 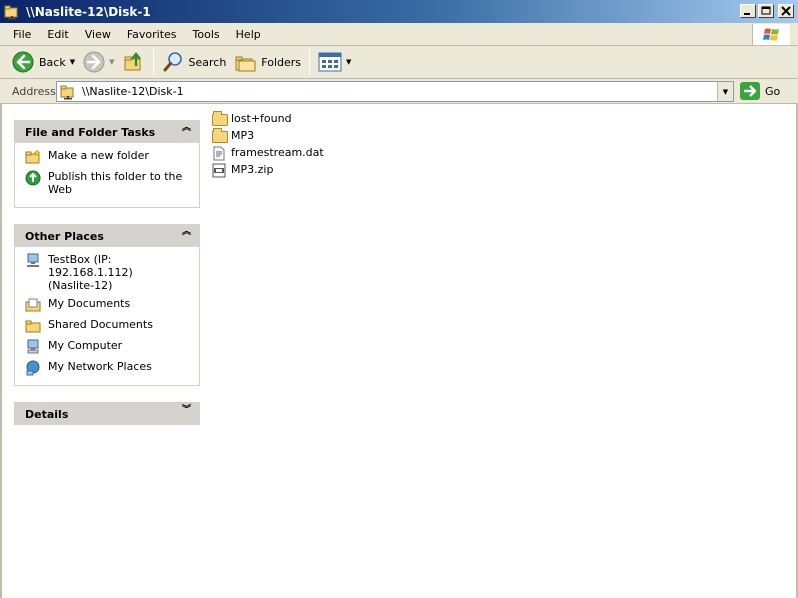 What do you see at coordinates (750, 91) in the screenshot?
I see `go-arrow-icon` at bounding box center [750, 91].